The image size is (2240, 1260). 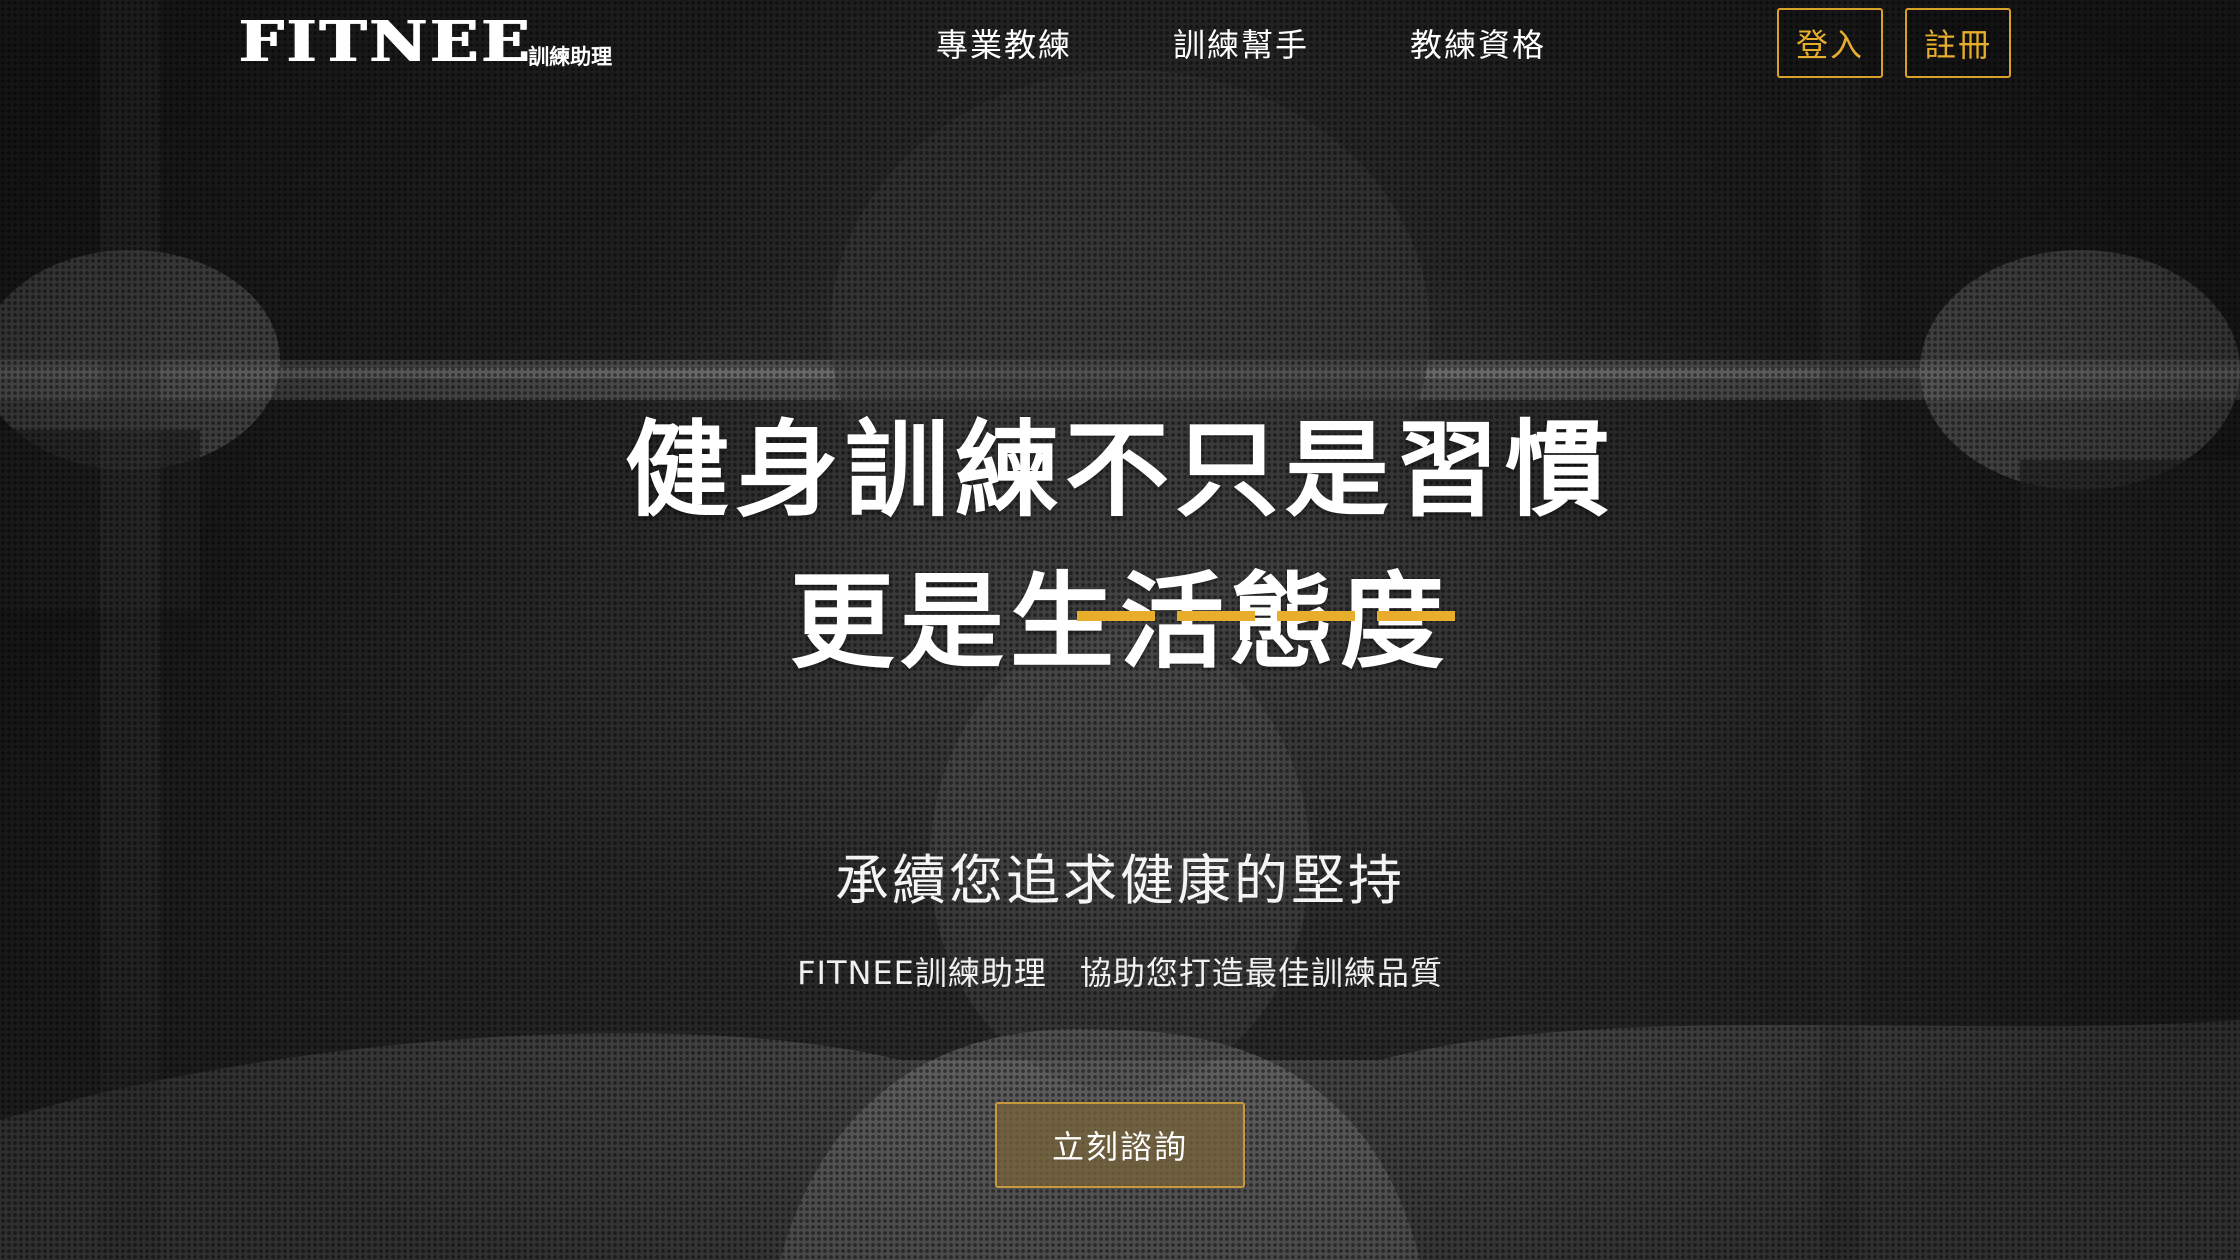 I want to click on hero-headline-line1: 健身訓練不只是習慣, so click(x=1119, y=469).